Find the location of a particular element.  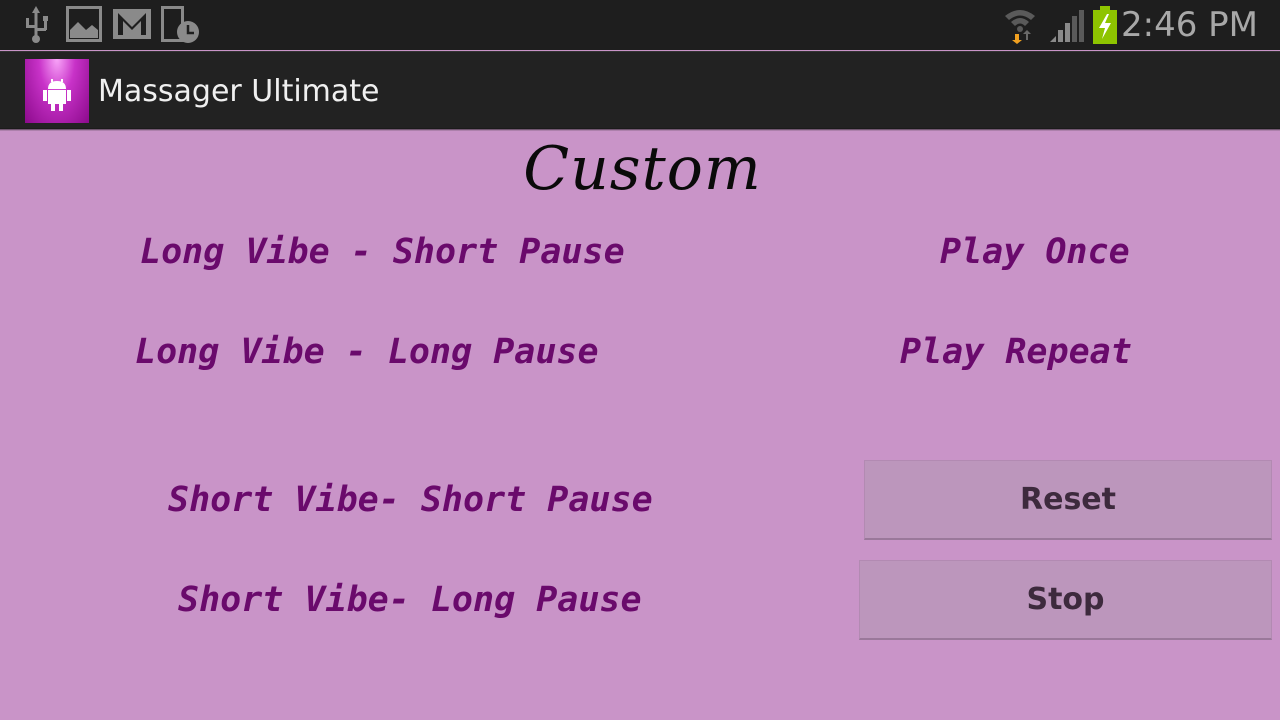

action-bar-shadow is located at coordinates (640, 129).